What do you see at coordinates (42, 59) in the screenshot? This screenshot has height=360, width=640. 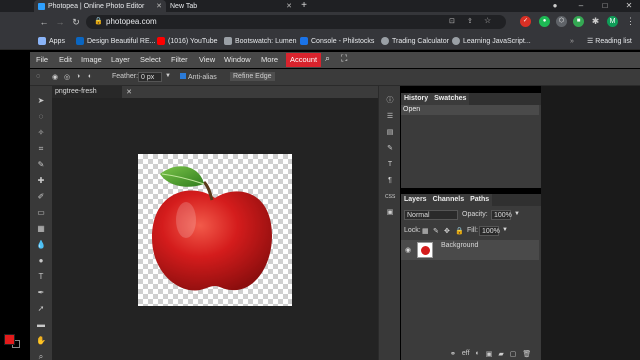 I see `menu-file: File` at bounding box center [42, 59].